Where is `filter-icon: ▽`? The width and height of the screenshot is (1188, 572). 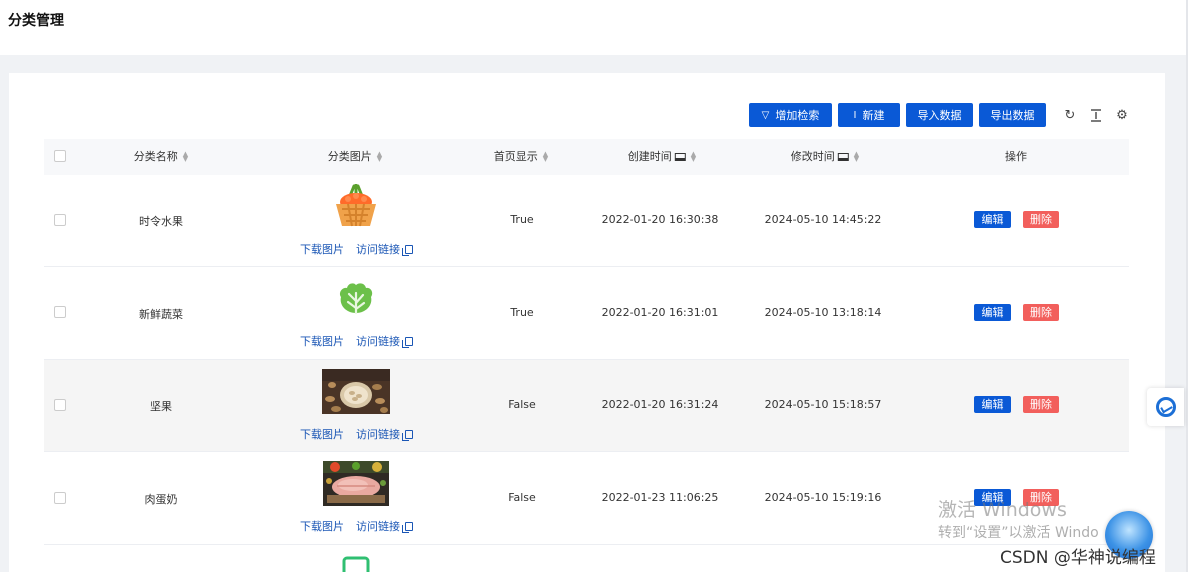
filter-icon: ▽ is located at coordinates (765, 115).